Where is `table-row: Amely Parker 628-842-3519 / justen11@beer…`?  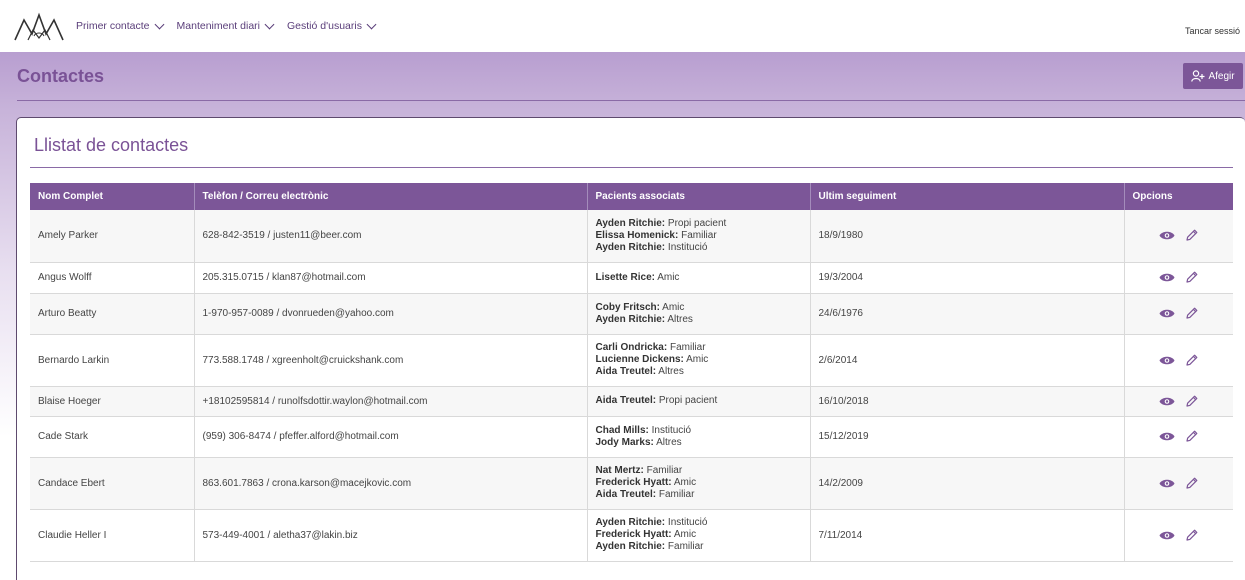
table-row: Amely Parker 628-842-3519 / justen11@beer… is located at coordinates (631, 236).